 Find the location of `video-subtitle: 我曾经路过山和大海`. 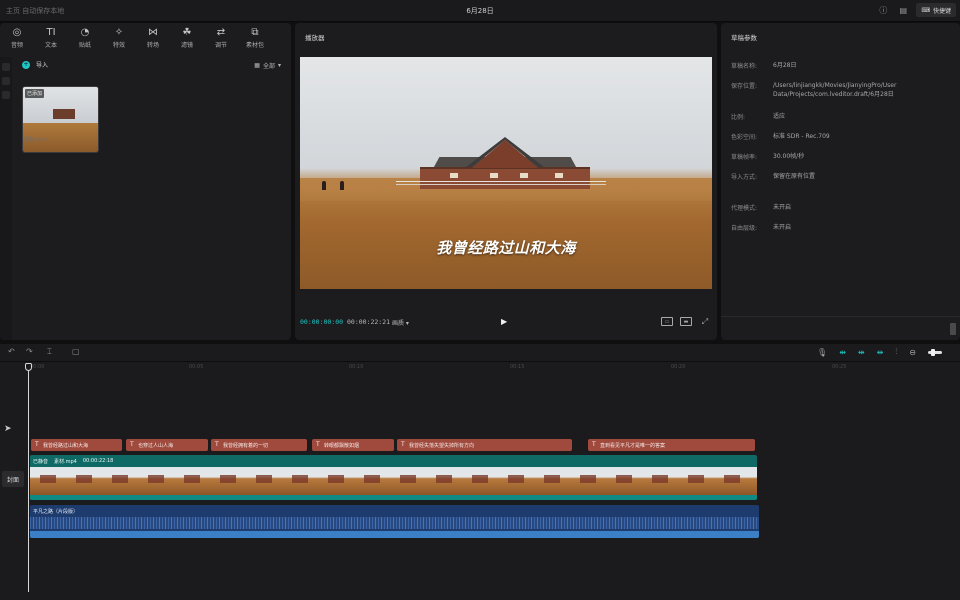

video-subtitle: 我曾经路过山和大海 is located at coordinates (506, 248).